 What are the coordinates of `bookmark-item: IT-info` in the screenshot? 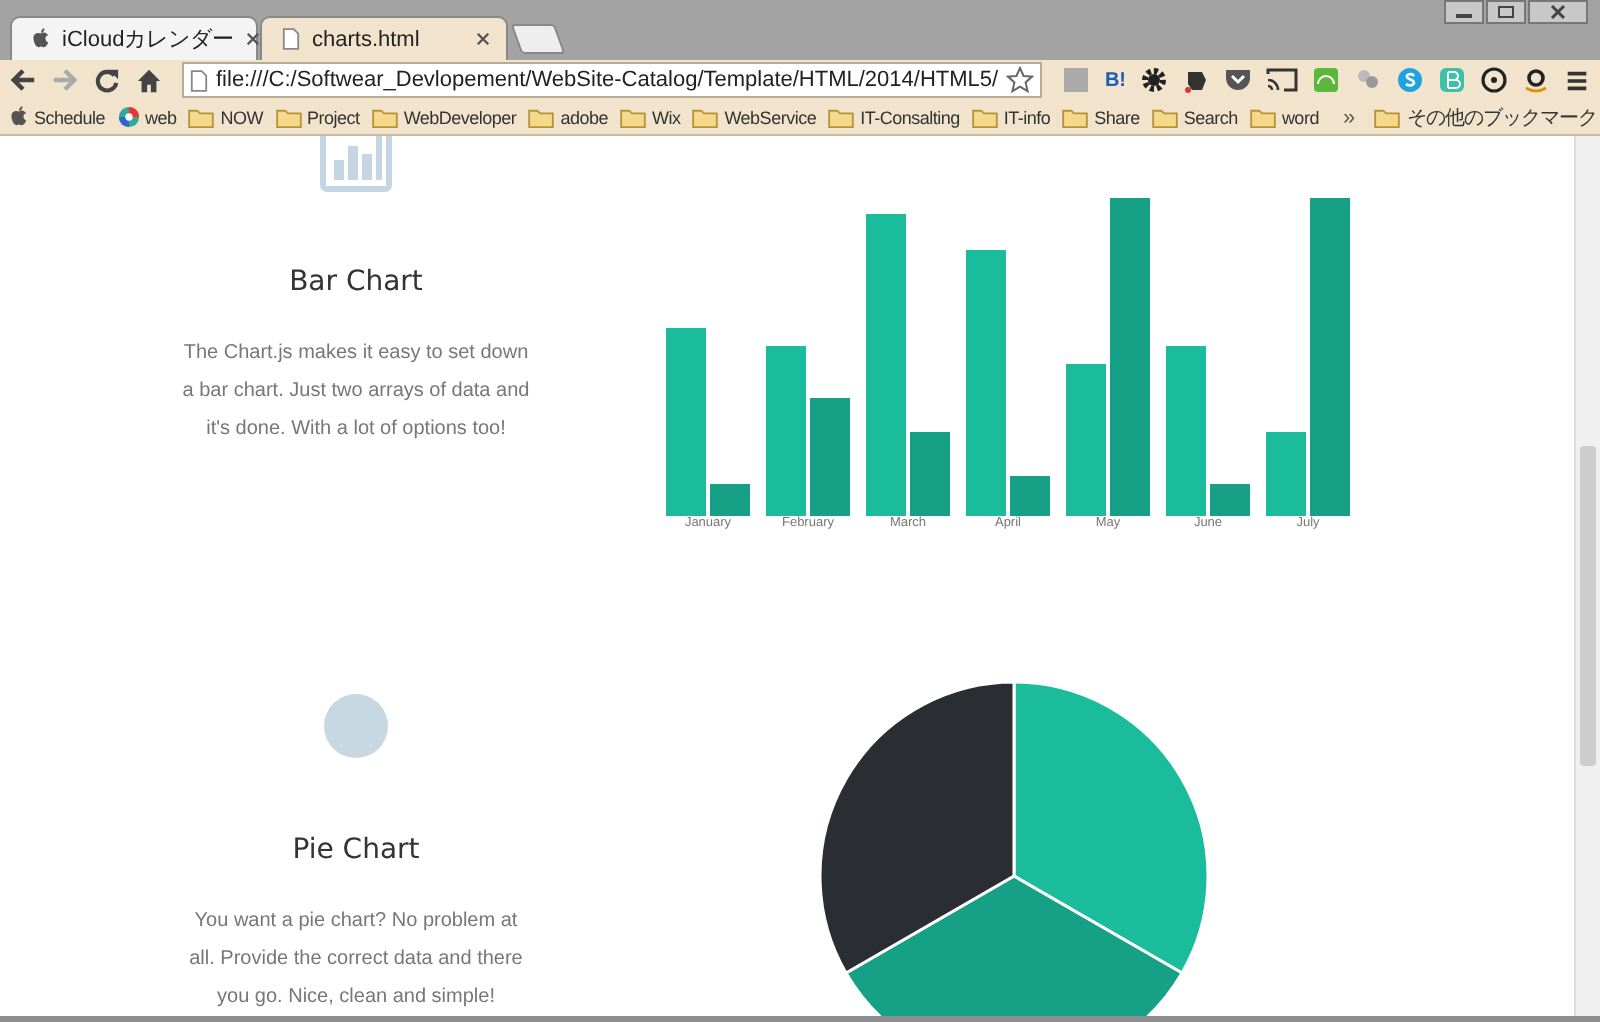 It's located at (1011, 117).